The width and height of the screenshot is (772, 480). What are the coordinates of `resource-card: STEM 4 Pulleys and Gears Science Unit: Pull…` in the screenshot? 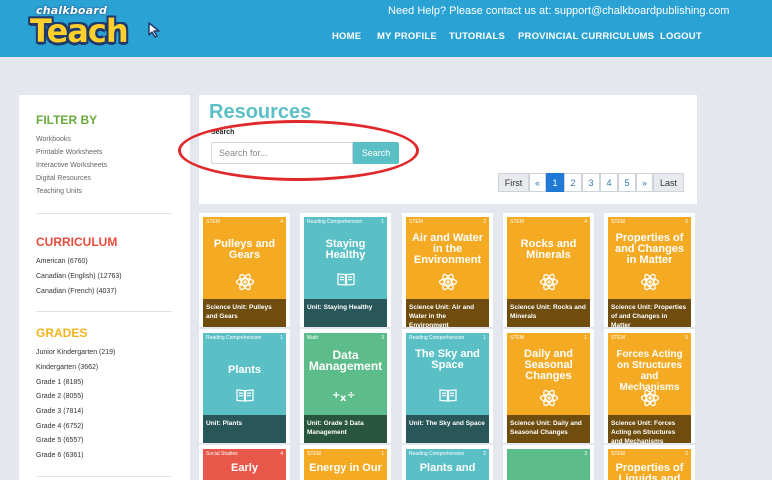 It's located at (244, 270).